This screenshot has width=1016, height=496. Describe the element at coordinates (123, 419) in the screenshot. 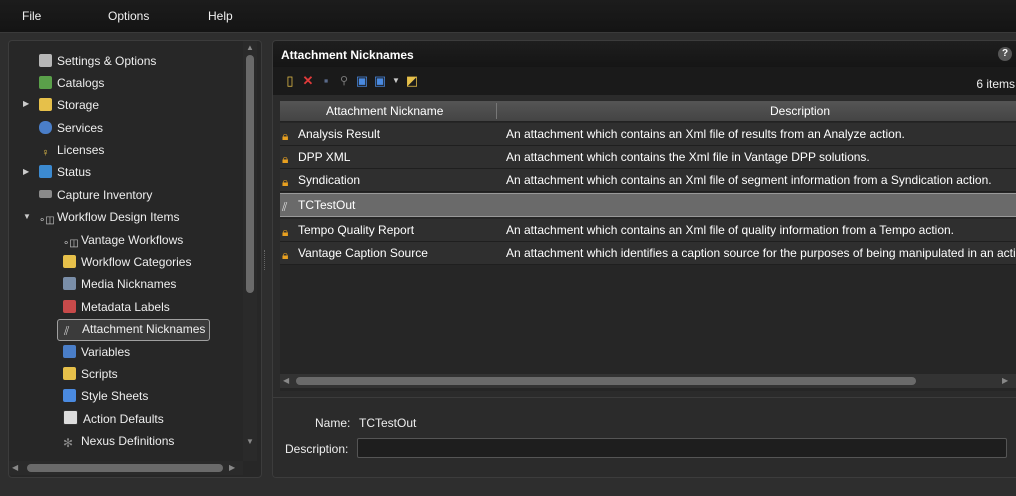

I see `tree-item-label: Action Defaults` at that location.